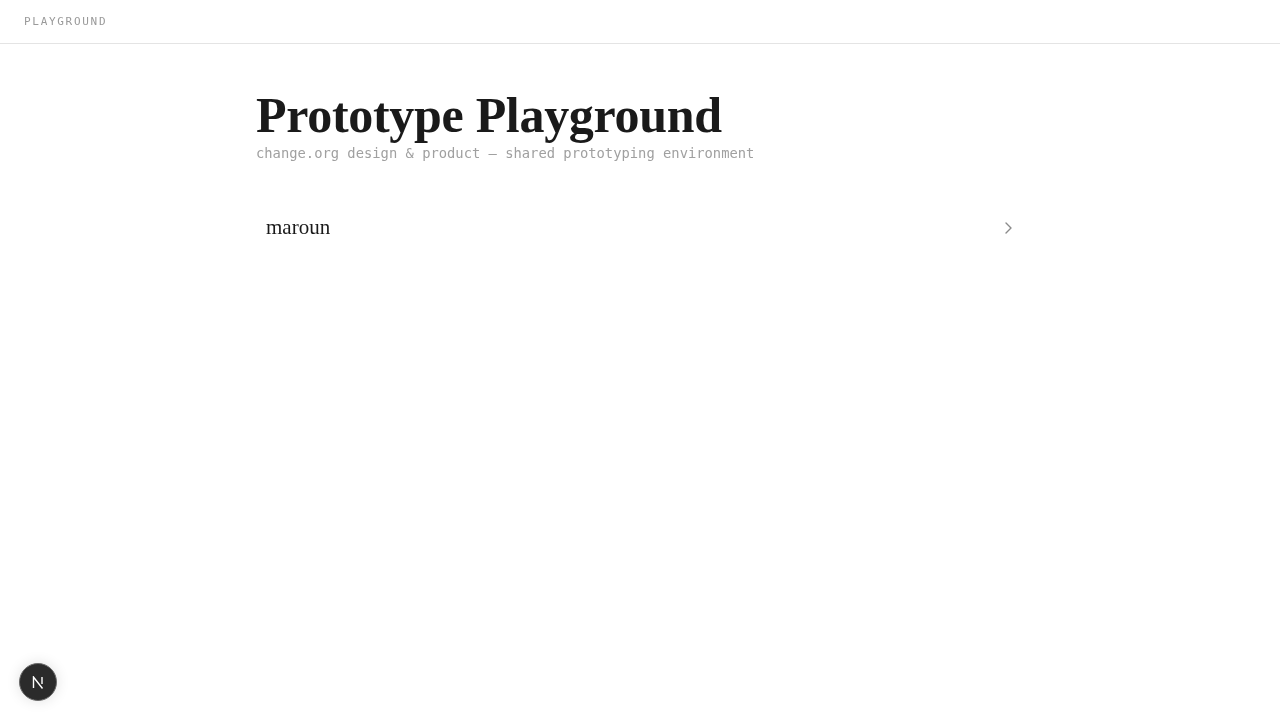  Describe the element at coordinates (489, 115) in the screenshot. I see `page-title: Prototype Playground` at that location.